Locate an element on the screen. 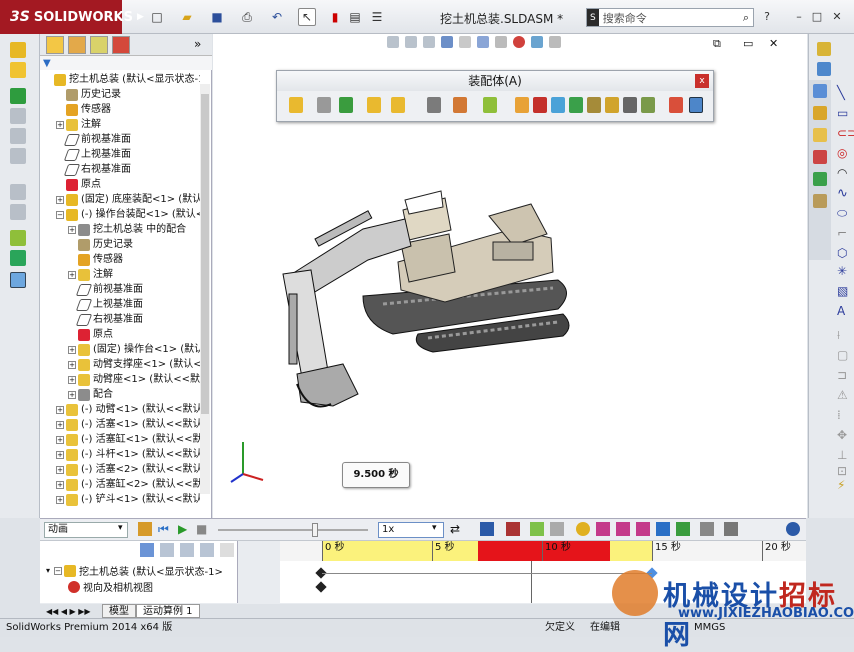  motor-icon is located at coordinates (583, 529).